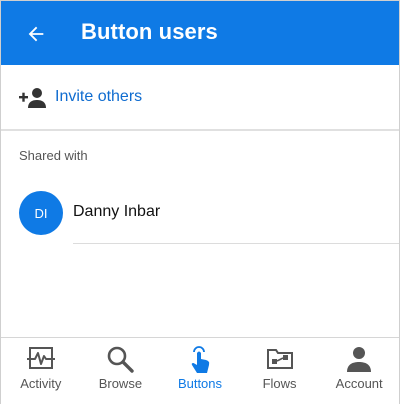 The height and width of the screenshot is (404, 400). I want to click on nav-label-account: Account, so click(359, 383).